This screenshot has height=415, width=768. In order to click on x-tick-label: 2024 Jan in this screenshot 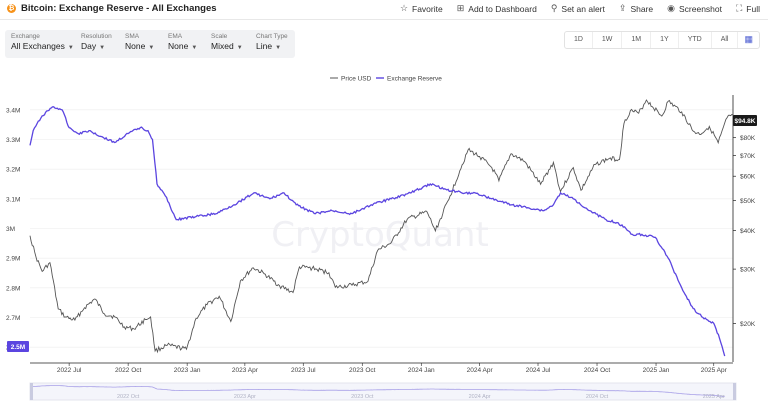, I will do `click(421, 370)`.